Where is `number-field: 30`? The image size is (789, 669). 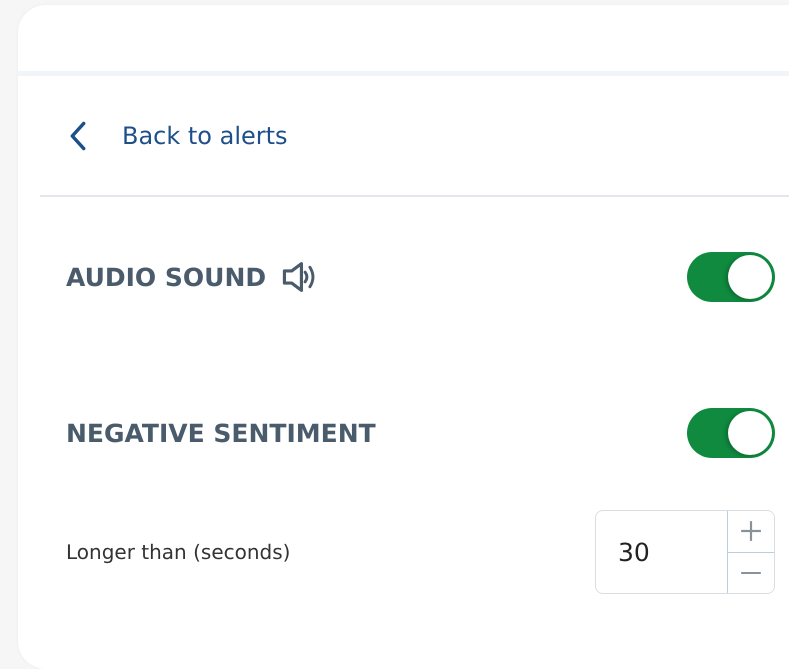 number-field: 30 is located at coordinates (685, 552).